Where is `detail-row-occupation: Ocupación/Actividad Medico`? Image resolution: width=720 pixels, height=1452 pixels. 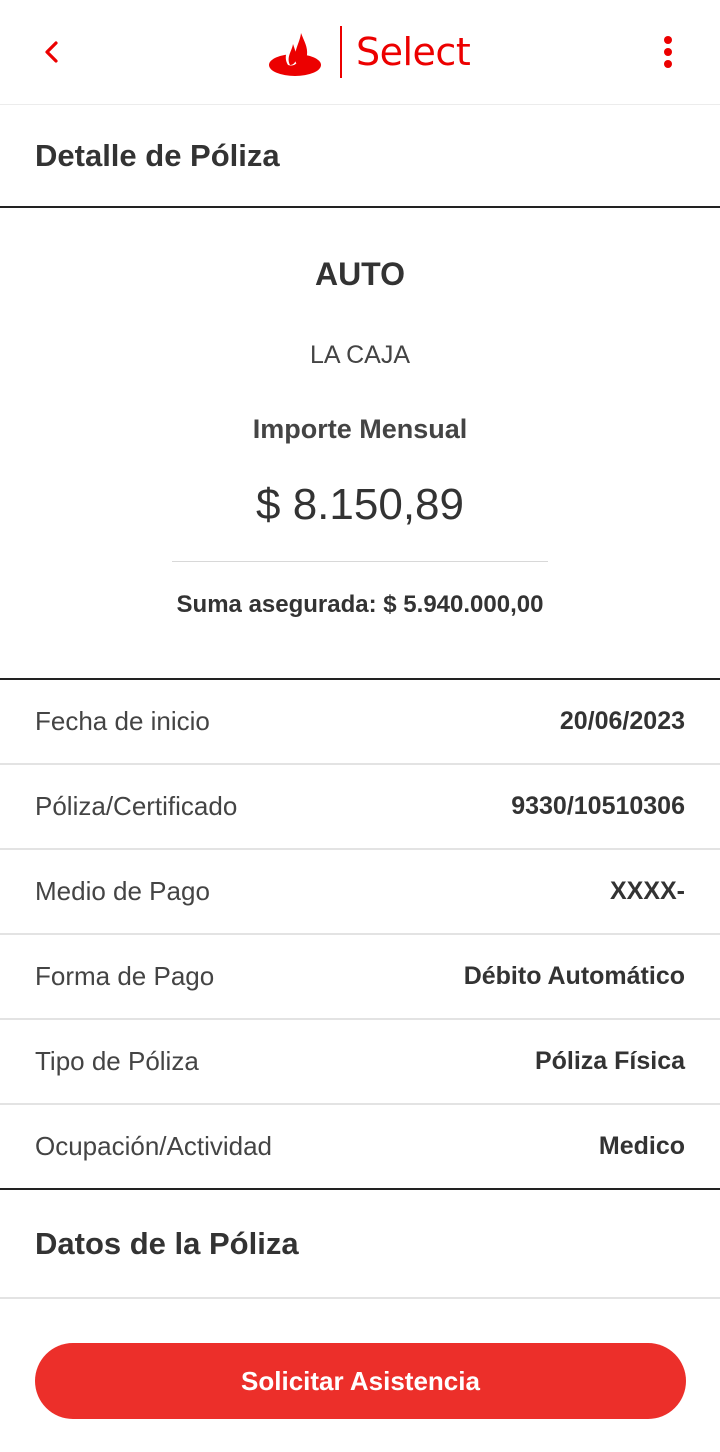 detail-row-occupation: Ocupación/Actividad Medico is located at coordinates (360, 1147).